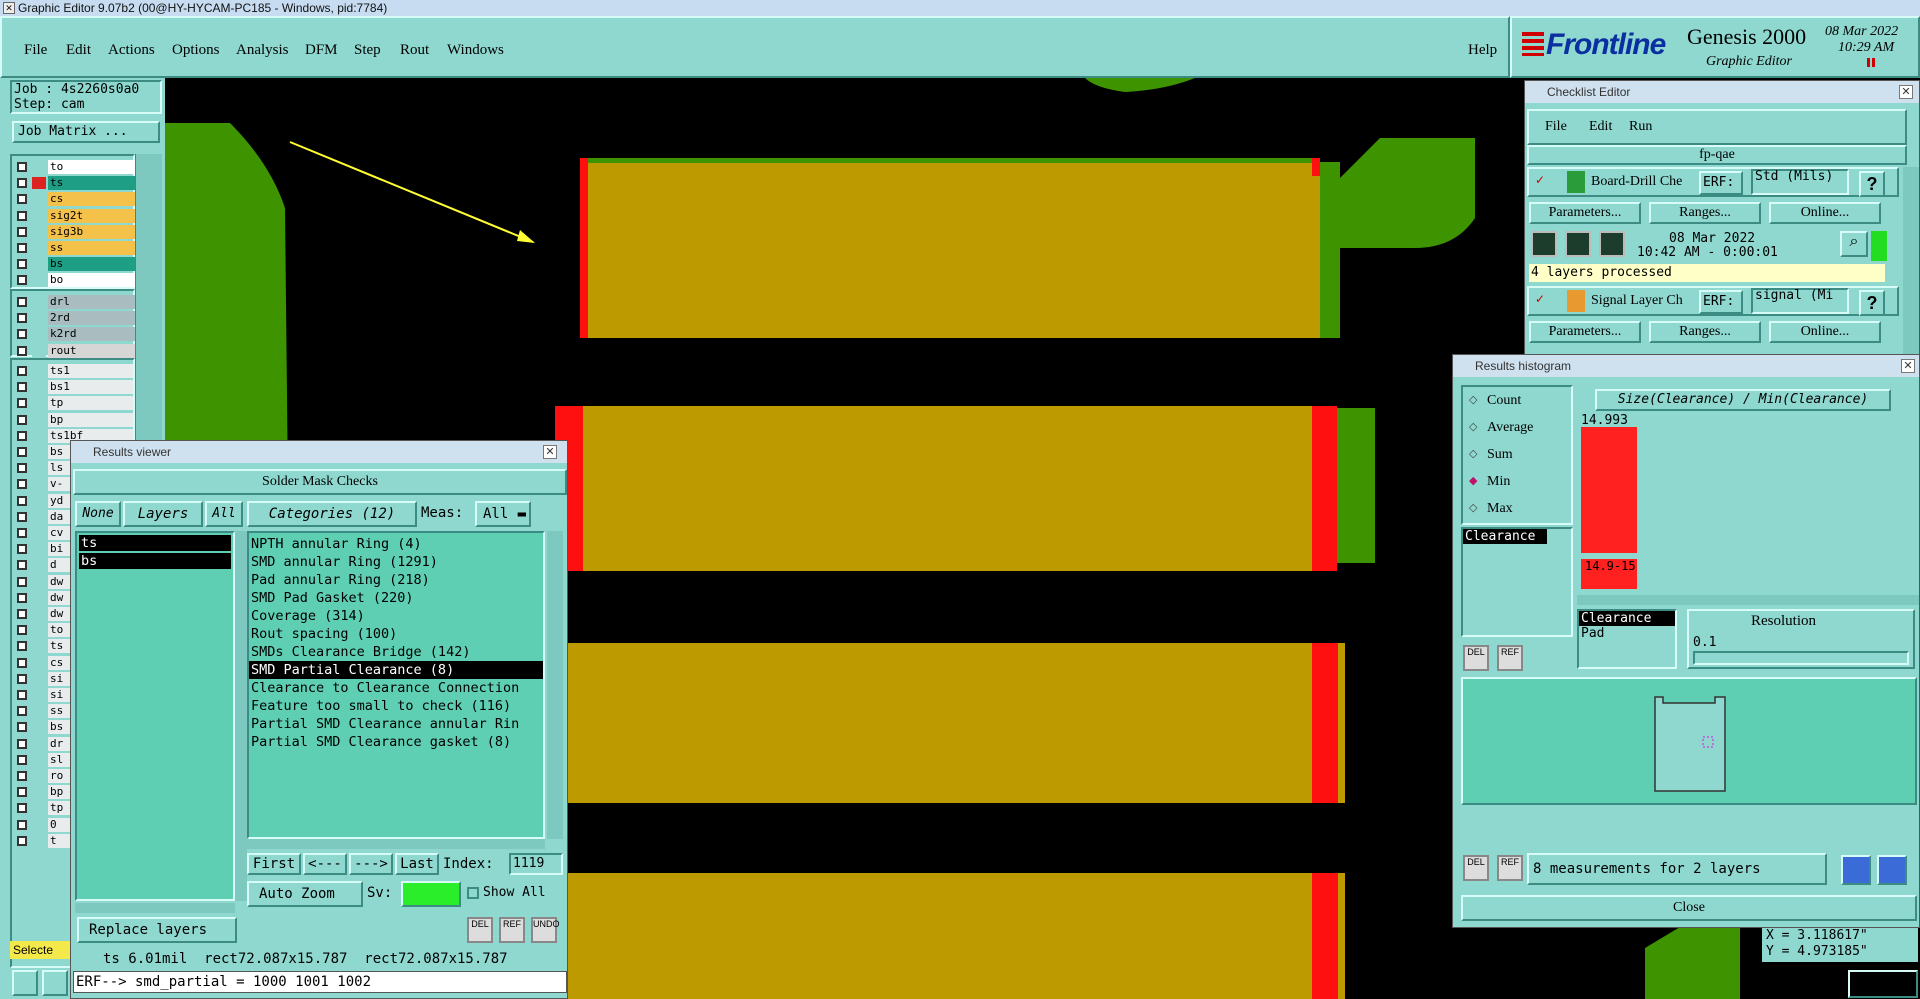  I want to click on menu-analysis: Analysis, so click(262, 50).